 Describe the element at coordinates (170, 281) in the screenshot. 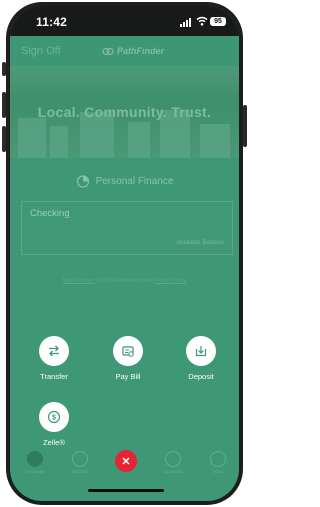

I see `privacy-policy-link: Privacy Policy` at that location.